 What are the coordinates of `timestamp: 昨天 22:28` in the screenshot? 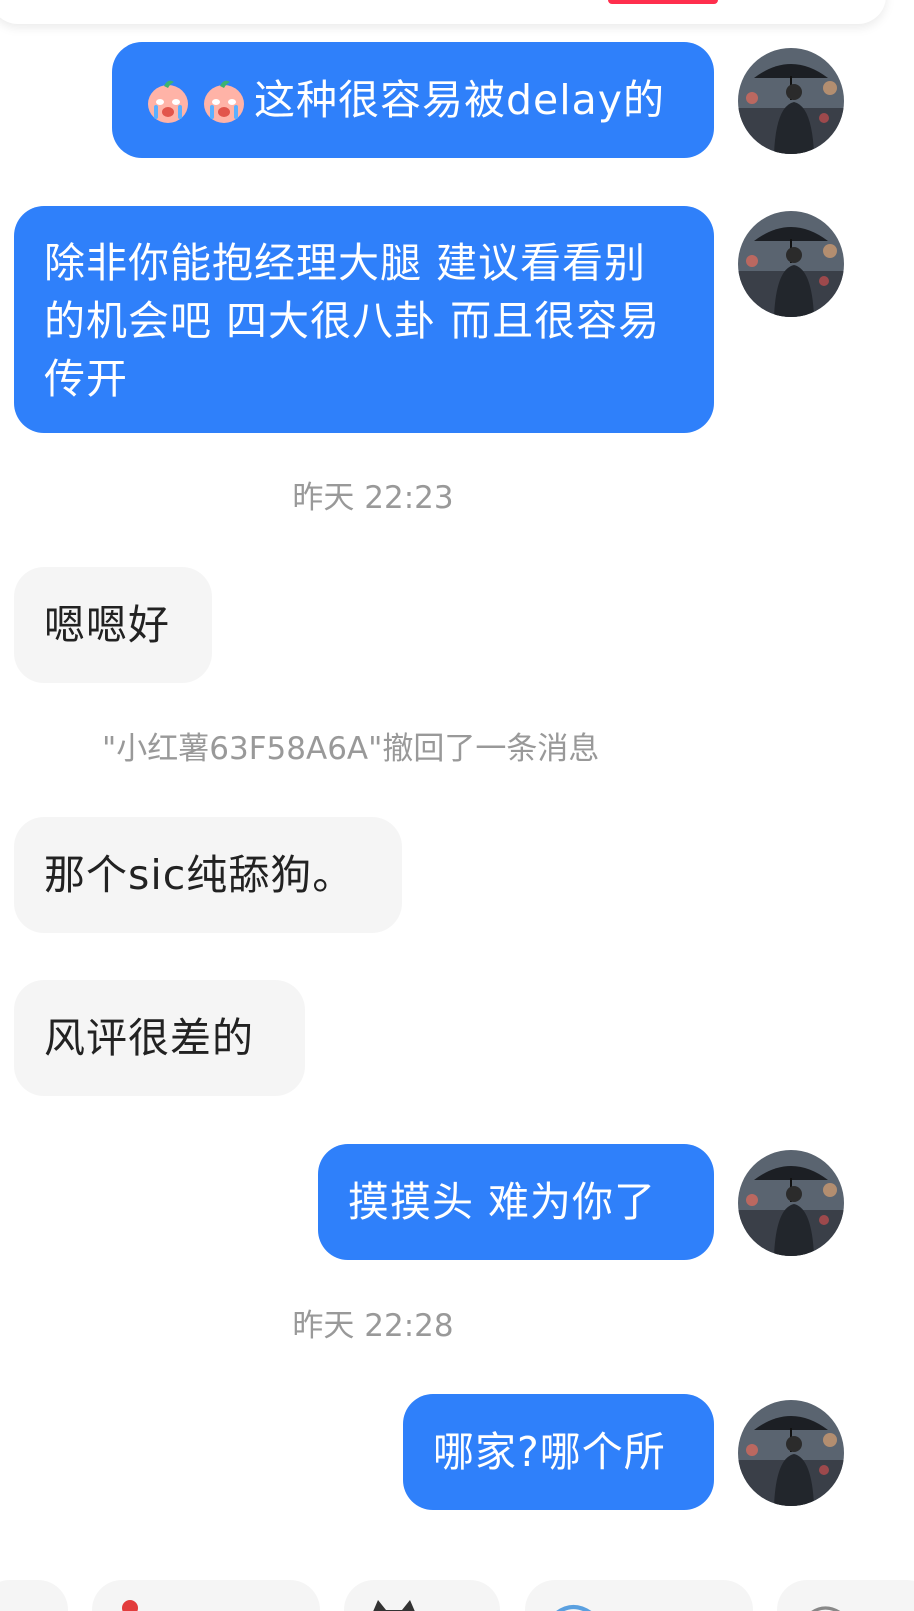 It's located at (373, 1326).